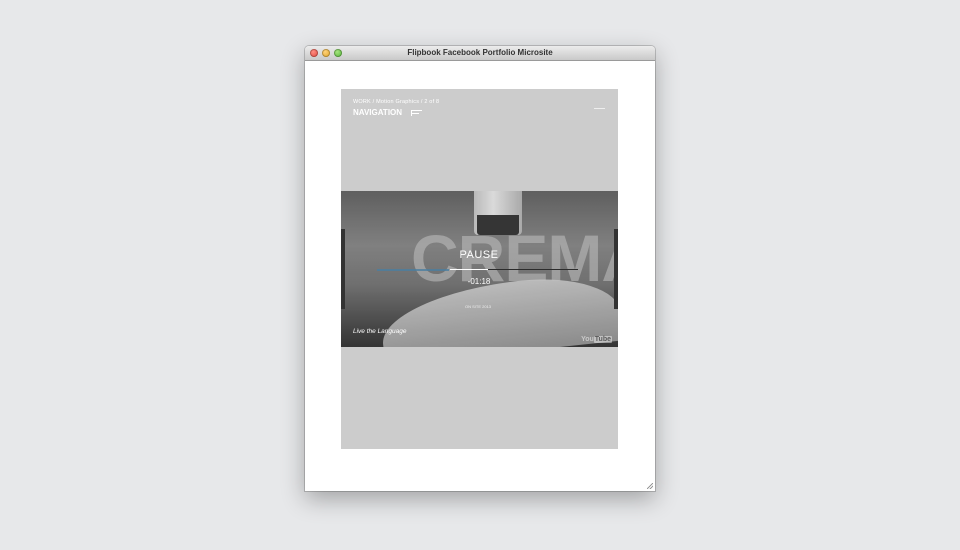 The image size is (960, 550). What do you see at coordinates (650, 486) in the screenshot?
I see `resize-grip-icon` at bounding box center [650, 486].